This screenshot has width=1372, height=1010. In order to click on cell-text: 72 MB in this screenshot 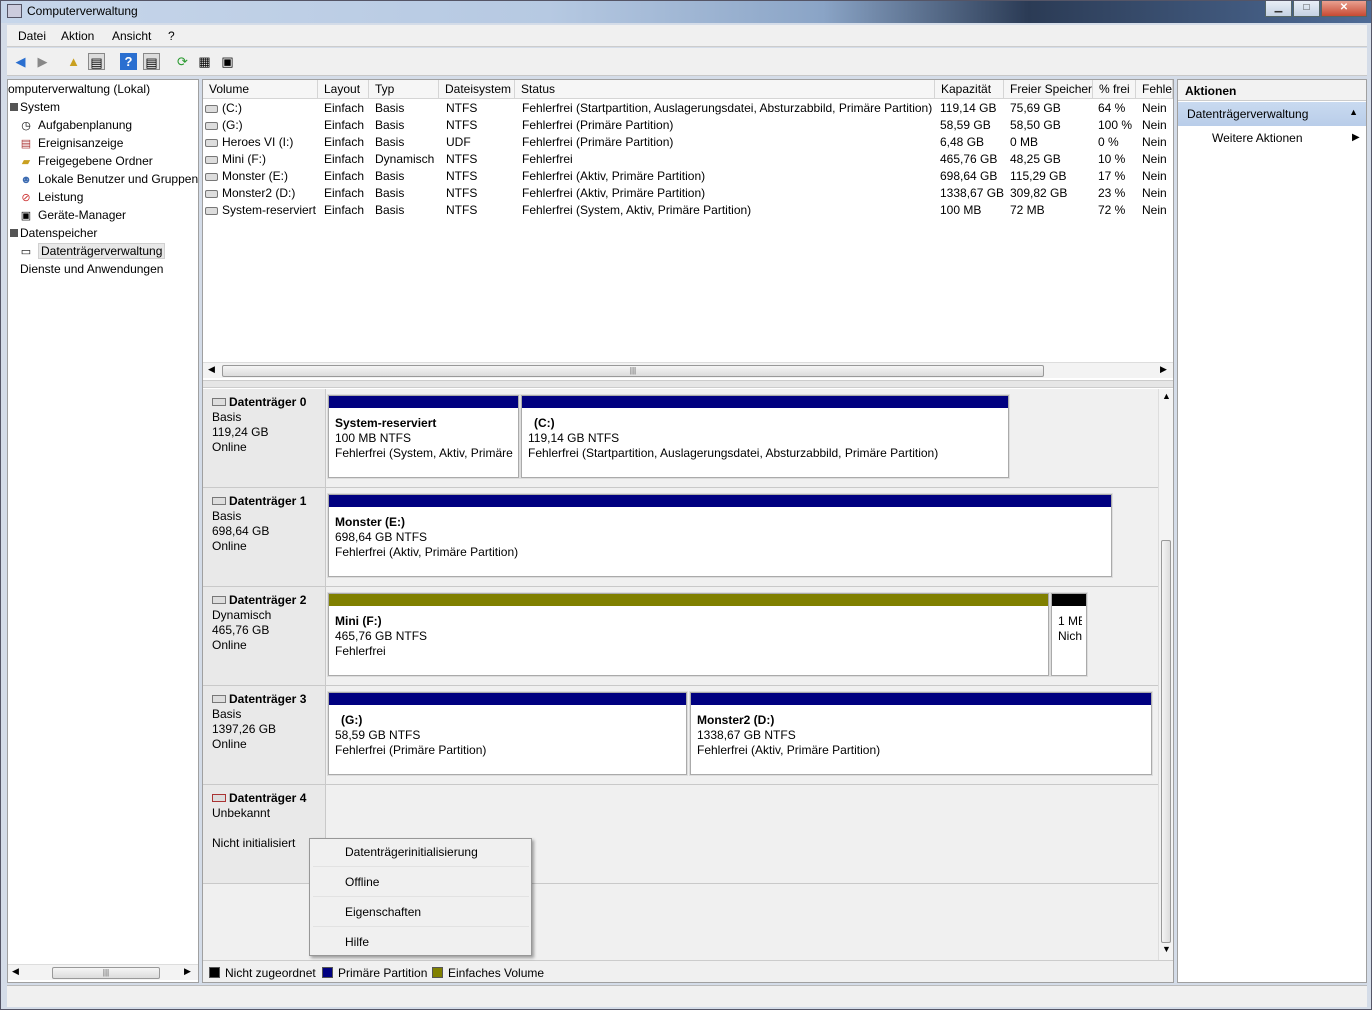, I will do `click(1027, 210)`.